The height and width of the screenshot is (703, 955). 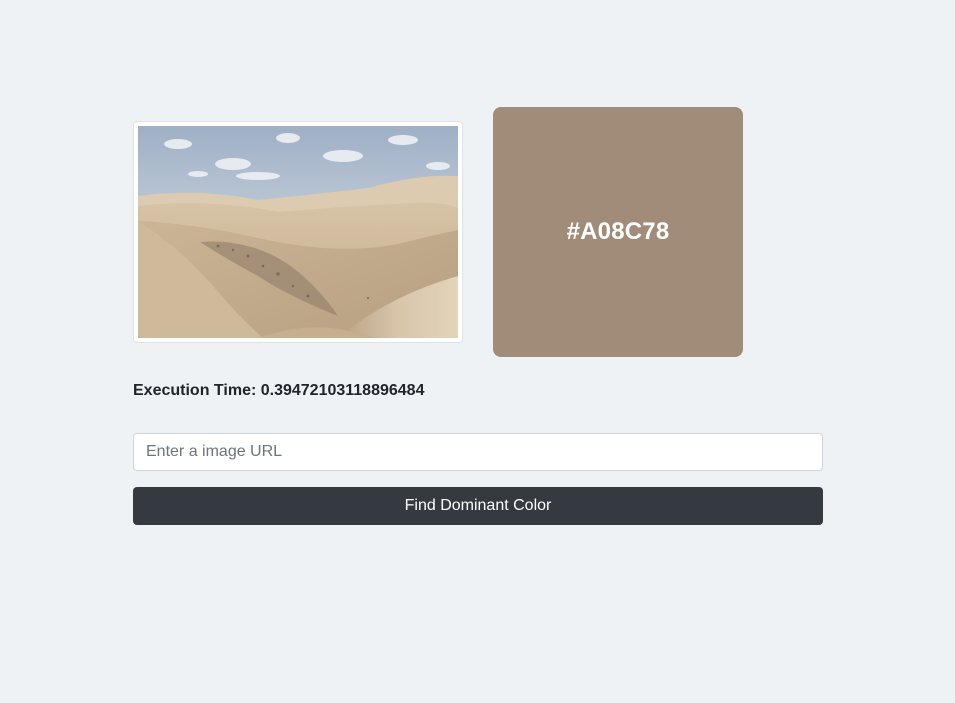 I want to click on dominant-color-swatch: #A08C78, so click(x=618, y=232).